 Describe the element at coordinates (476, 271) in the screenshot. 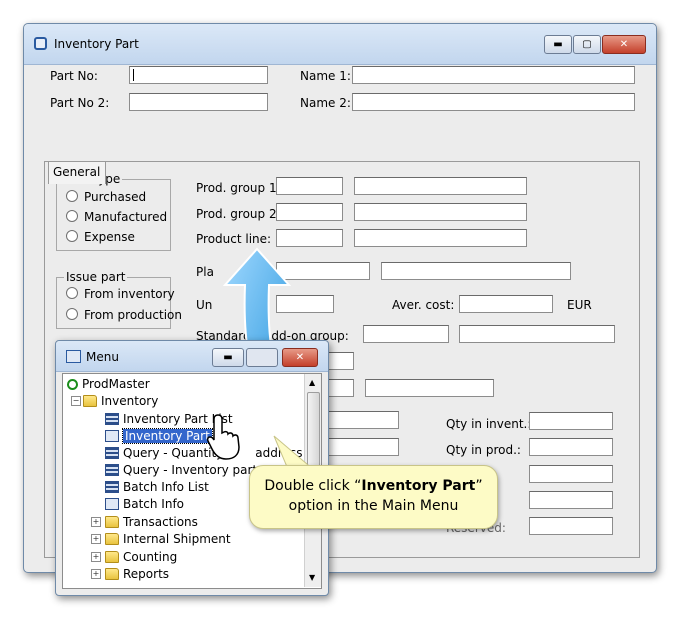

I see `planner-desc` at that location.